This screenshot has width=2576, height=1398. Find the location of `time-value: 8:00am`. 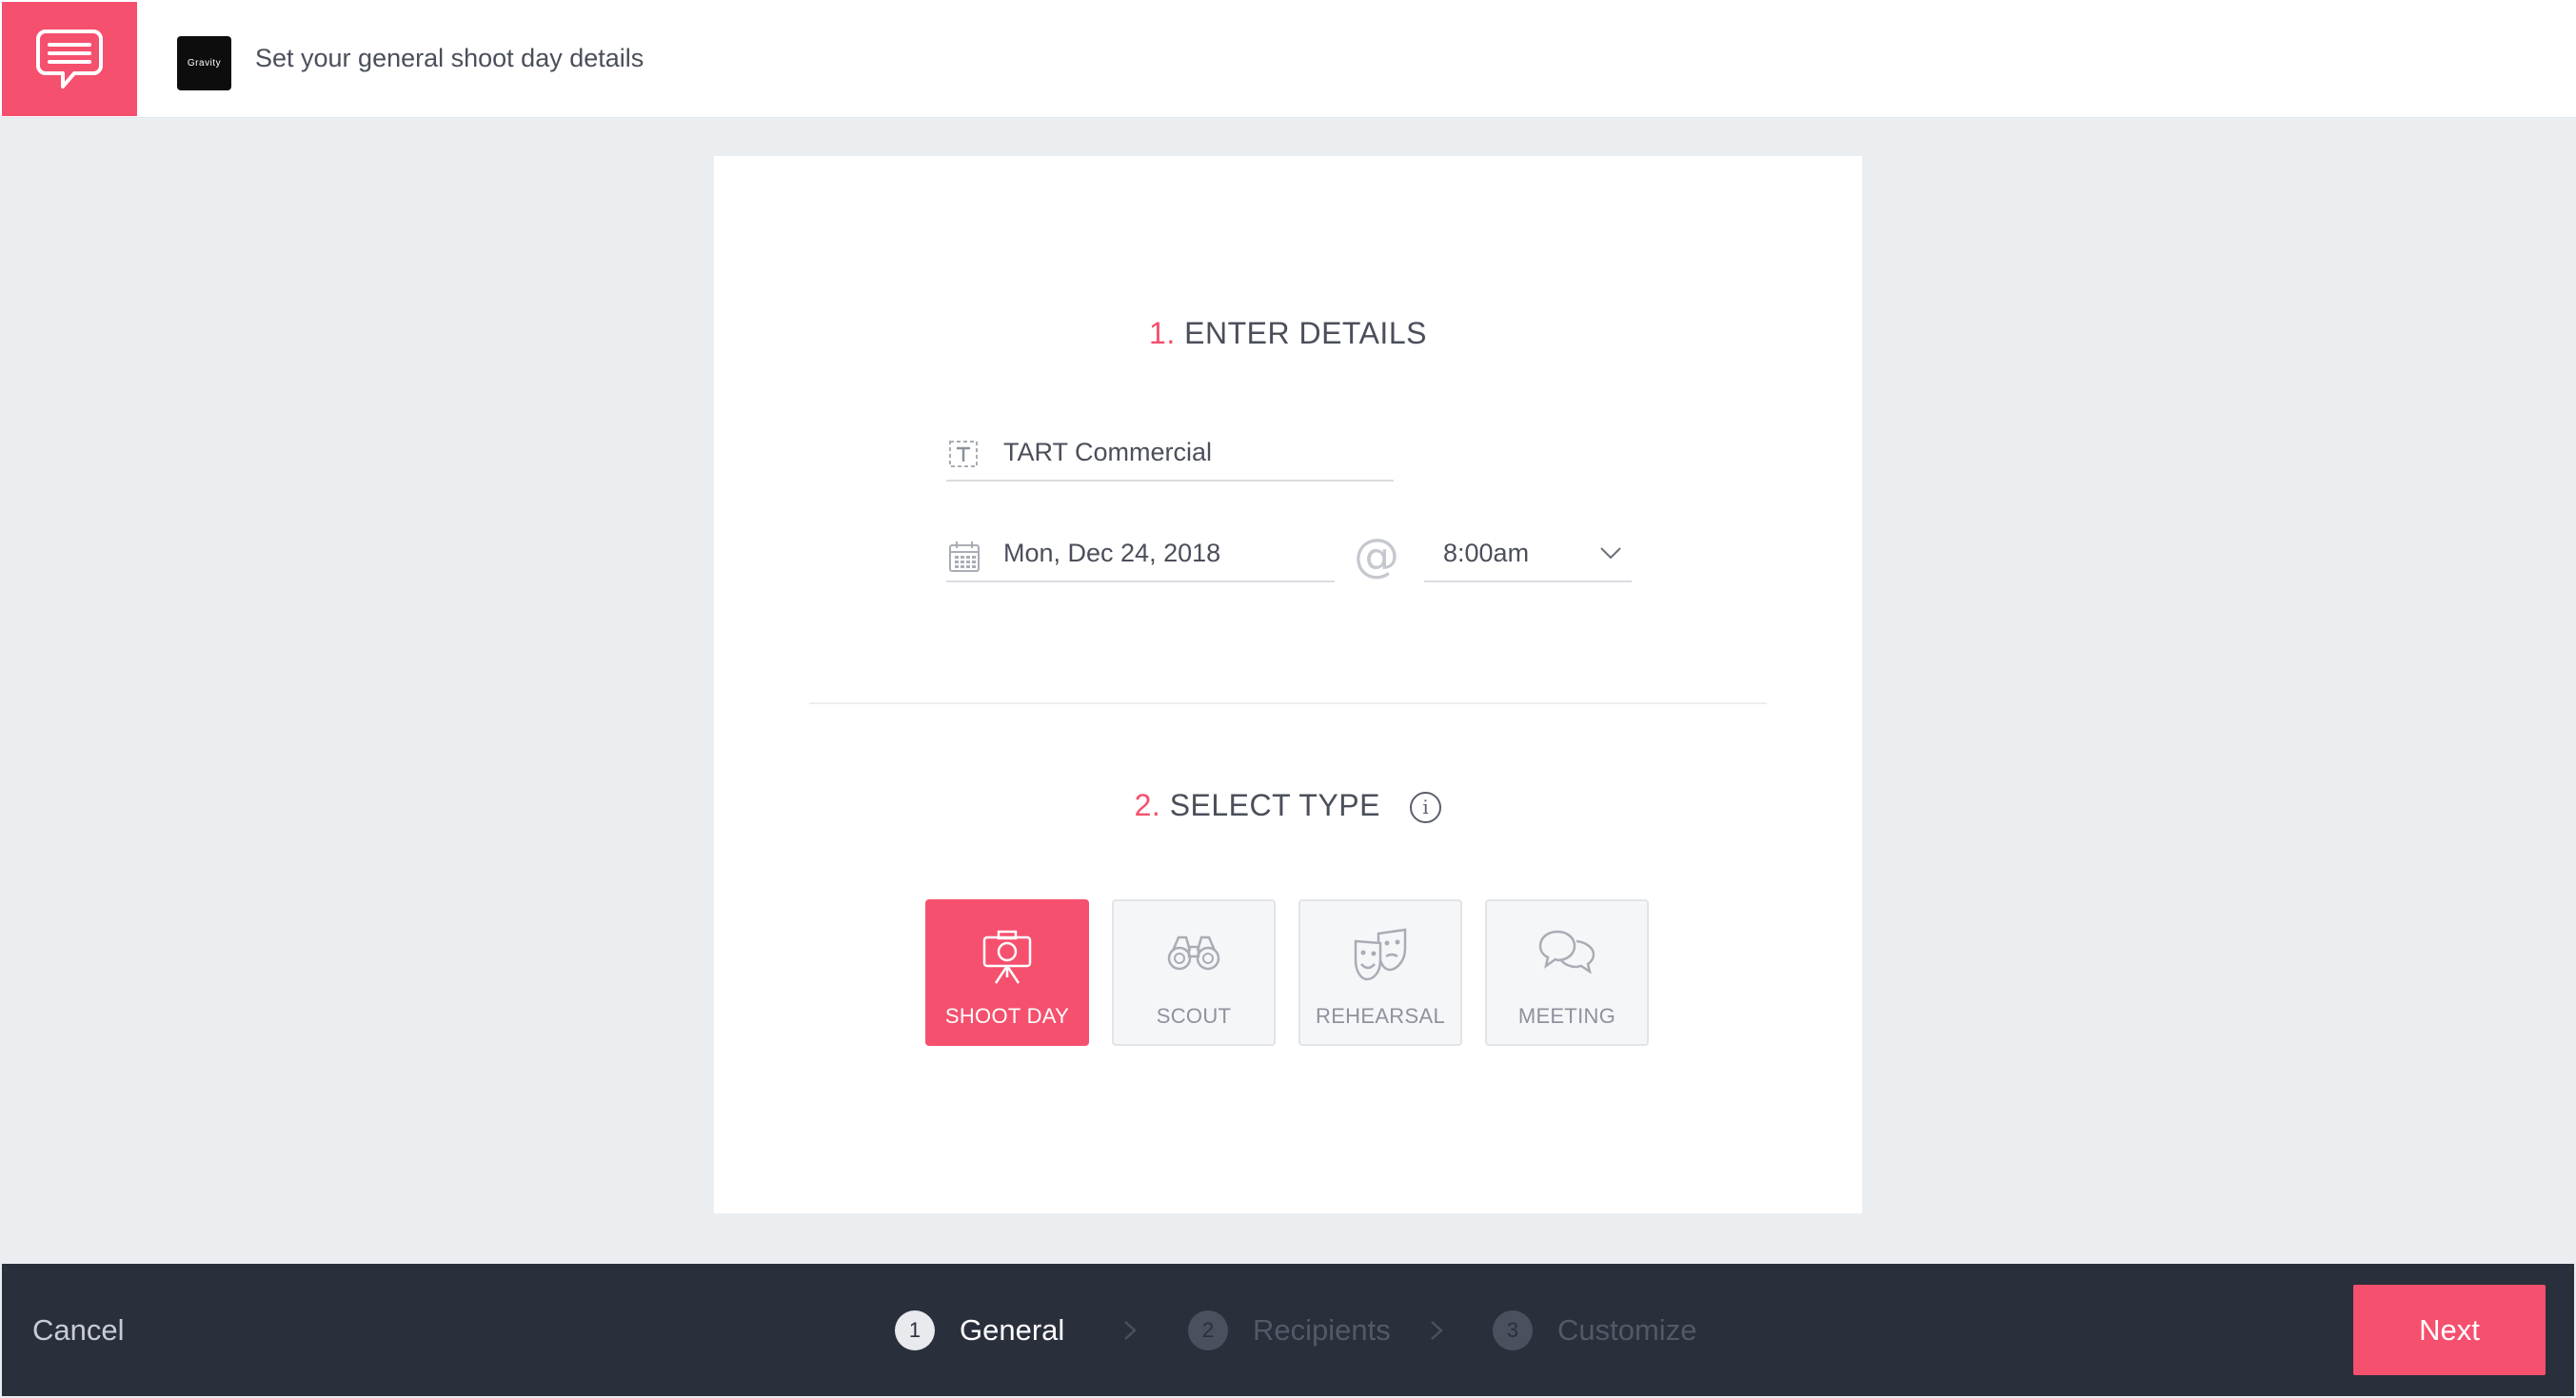

time-value: 8:00am is located at coordinates (1486, 553).